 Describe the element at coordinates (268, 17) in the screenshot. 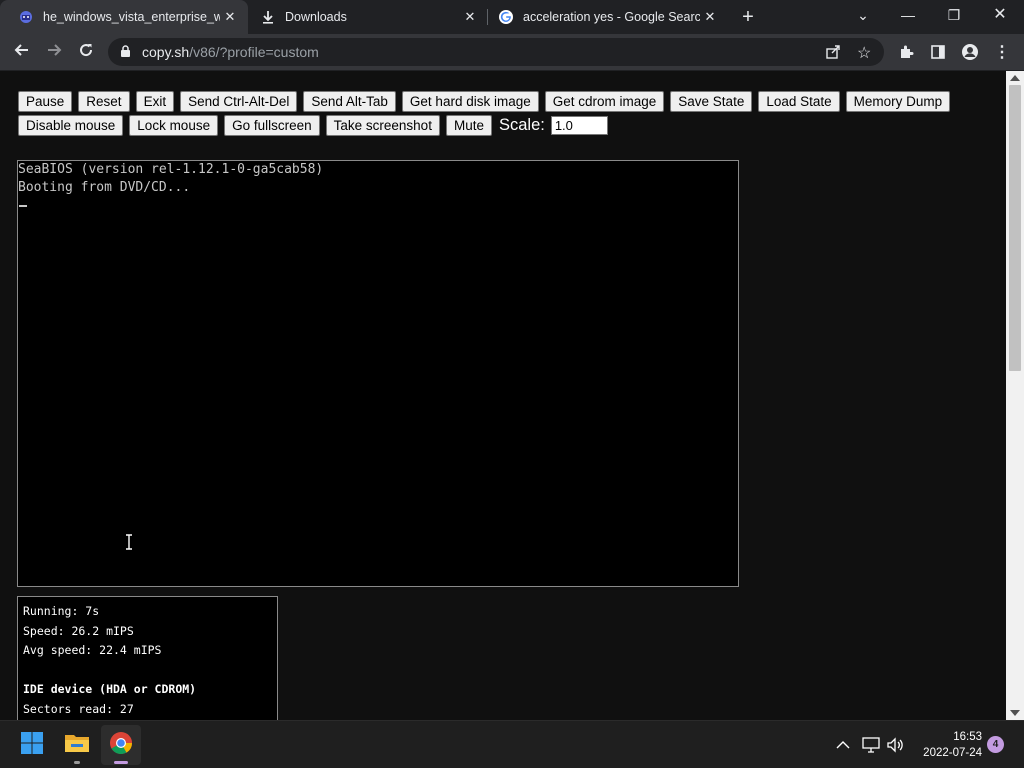

I see `download-icon` at that location.